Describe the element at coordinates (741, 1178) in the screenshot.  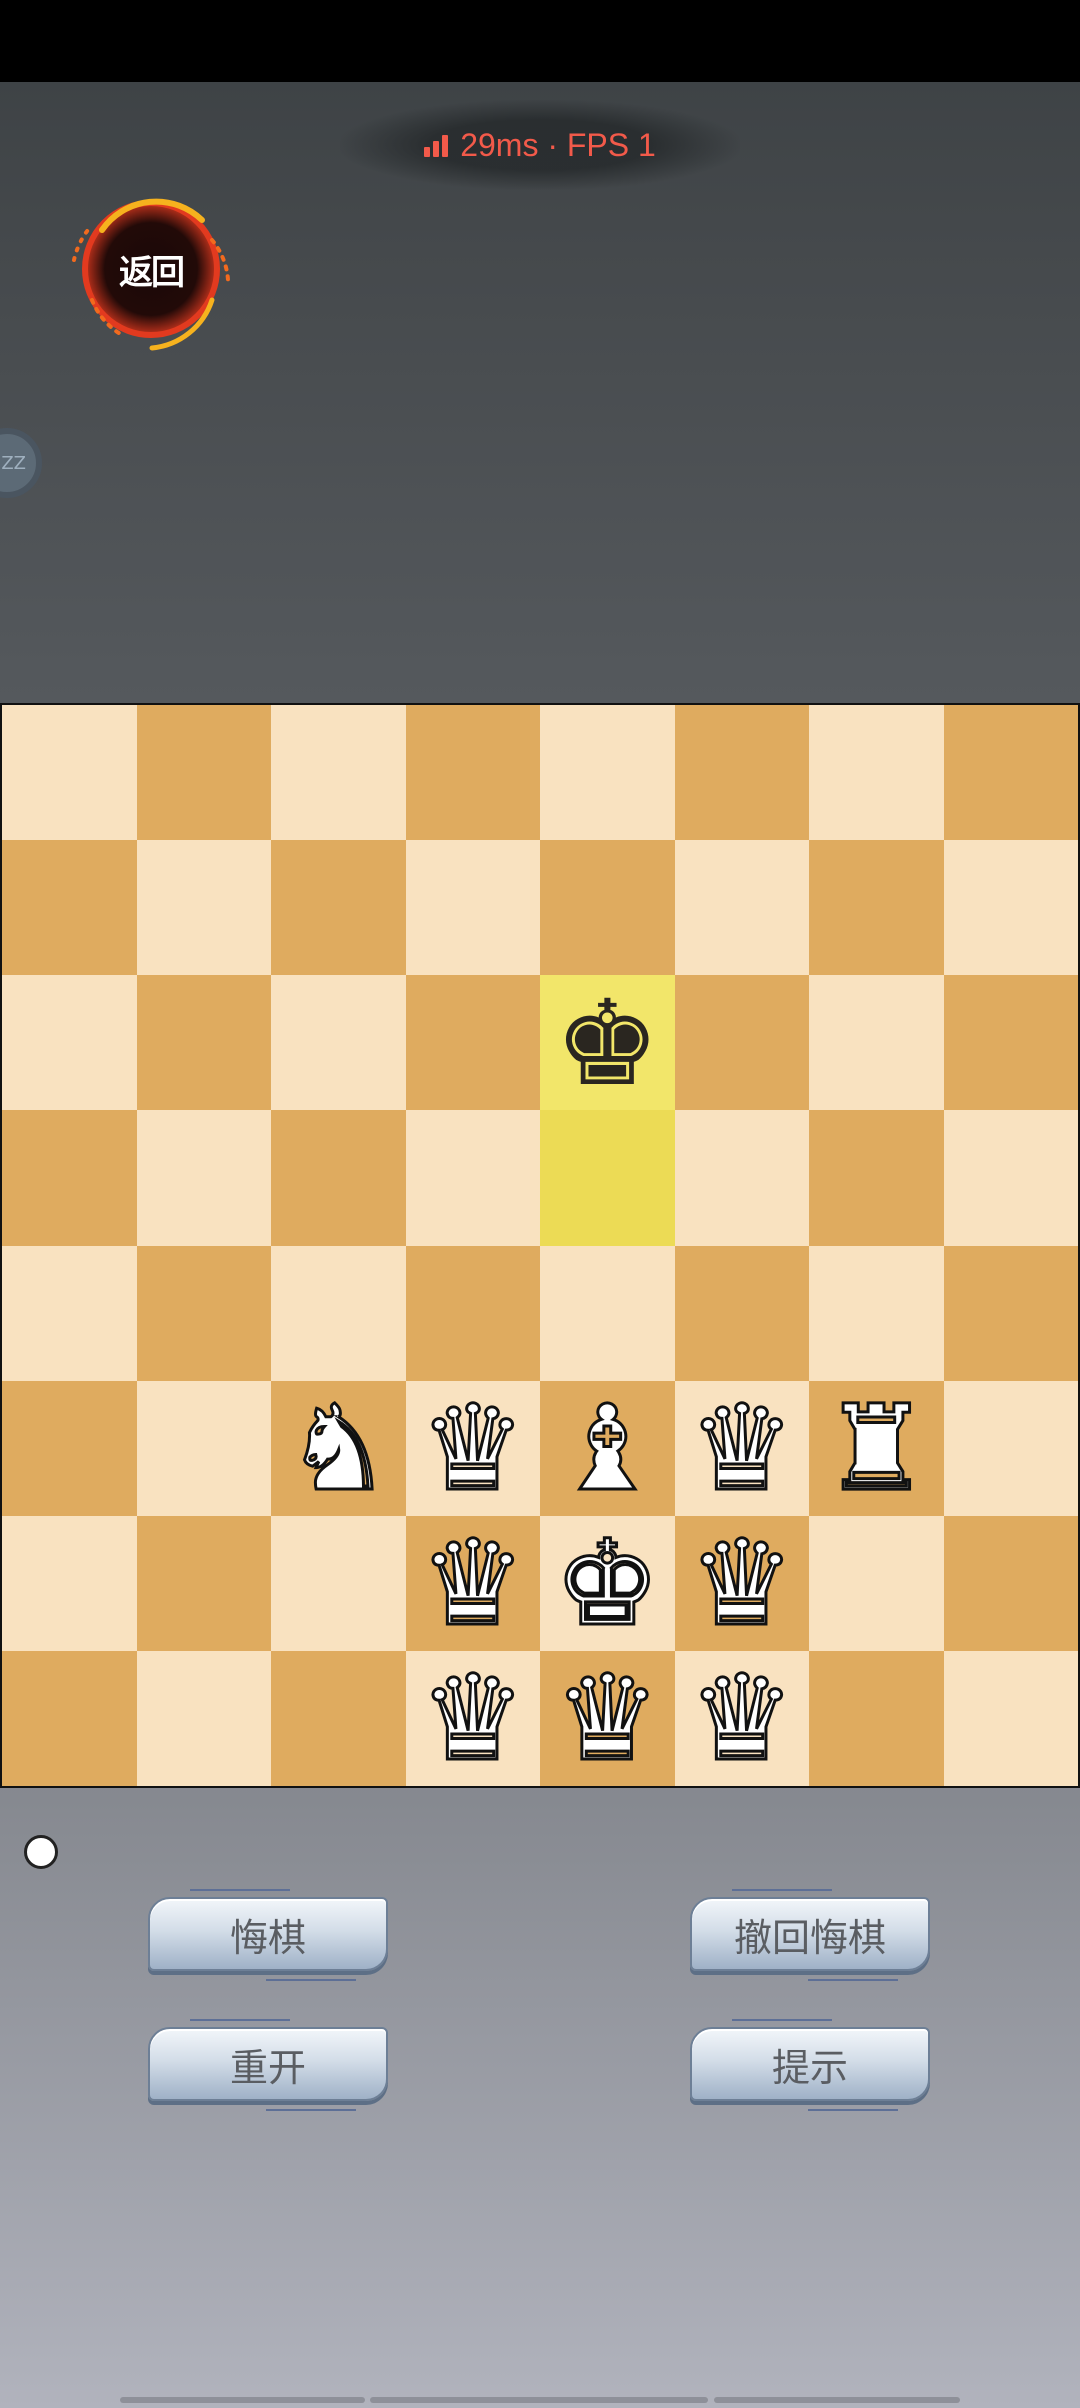
I see `square-f5` at that location.